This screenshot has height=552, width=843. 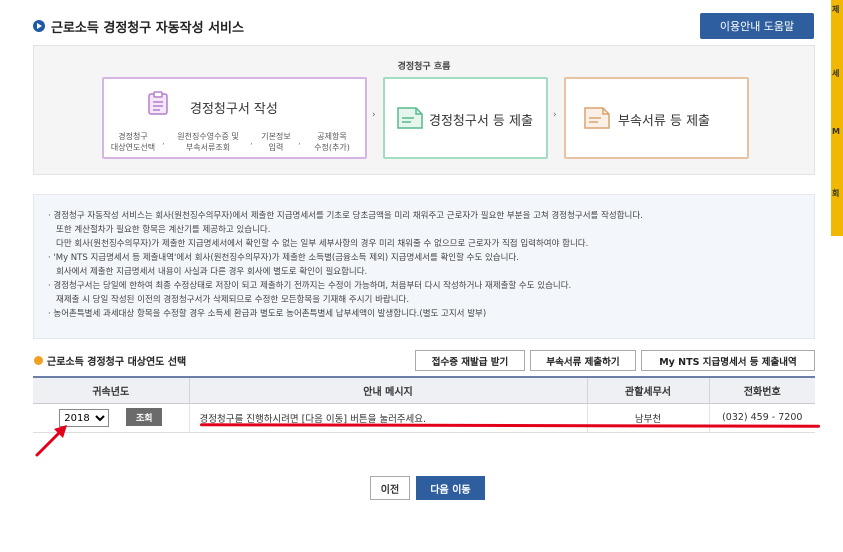 I want to click on flow-step-submit-title: 경정청구서 등 제출, so click(x=481, y=121).